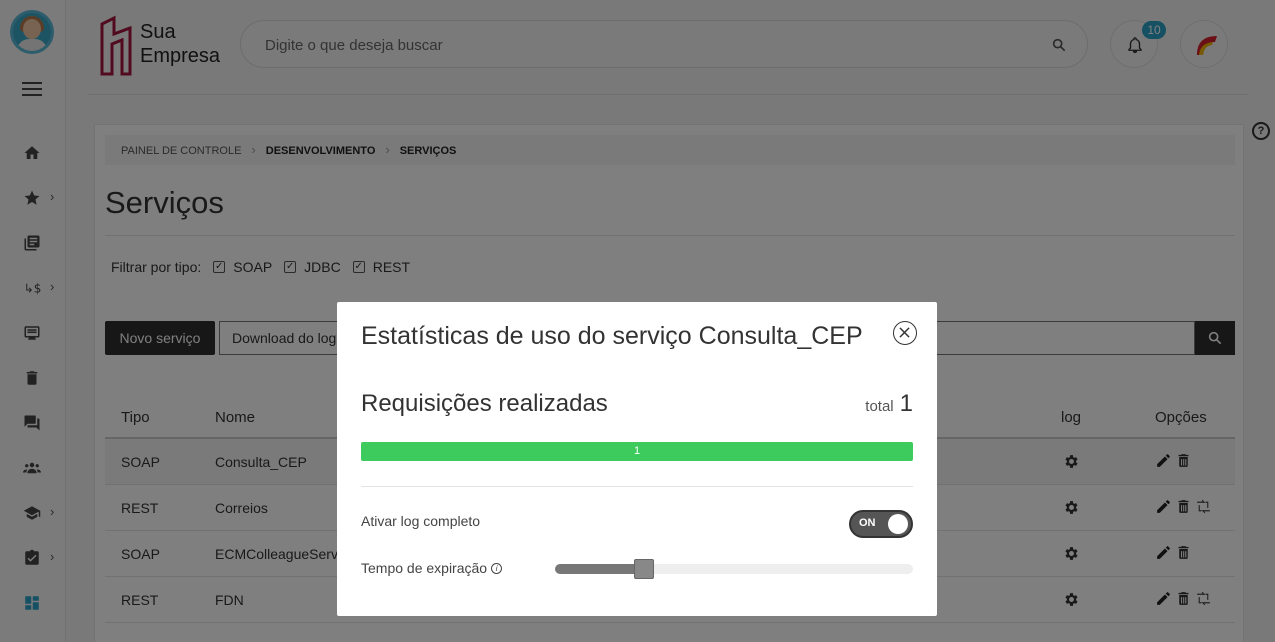 This screenshot has width=1275, height=642. Describe the element at coordinates (898, 524) in the screenshot. I see `toggle-knob` at that location.